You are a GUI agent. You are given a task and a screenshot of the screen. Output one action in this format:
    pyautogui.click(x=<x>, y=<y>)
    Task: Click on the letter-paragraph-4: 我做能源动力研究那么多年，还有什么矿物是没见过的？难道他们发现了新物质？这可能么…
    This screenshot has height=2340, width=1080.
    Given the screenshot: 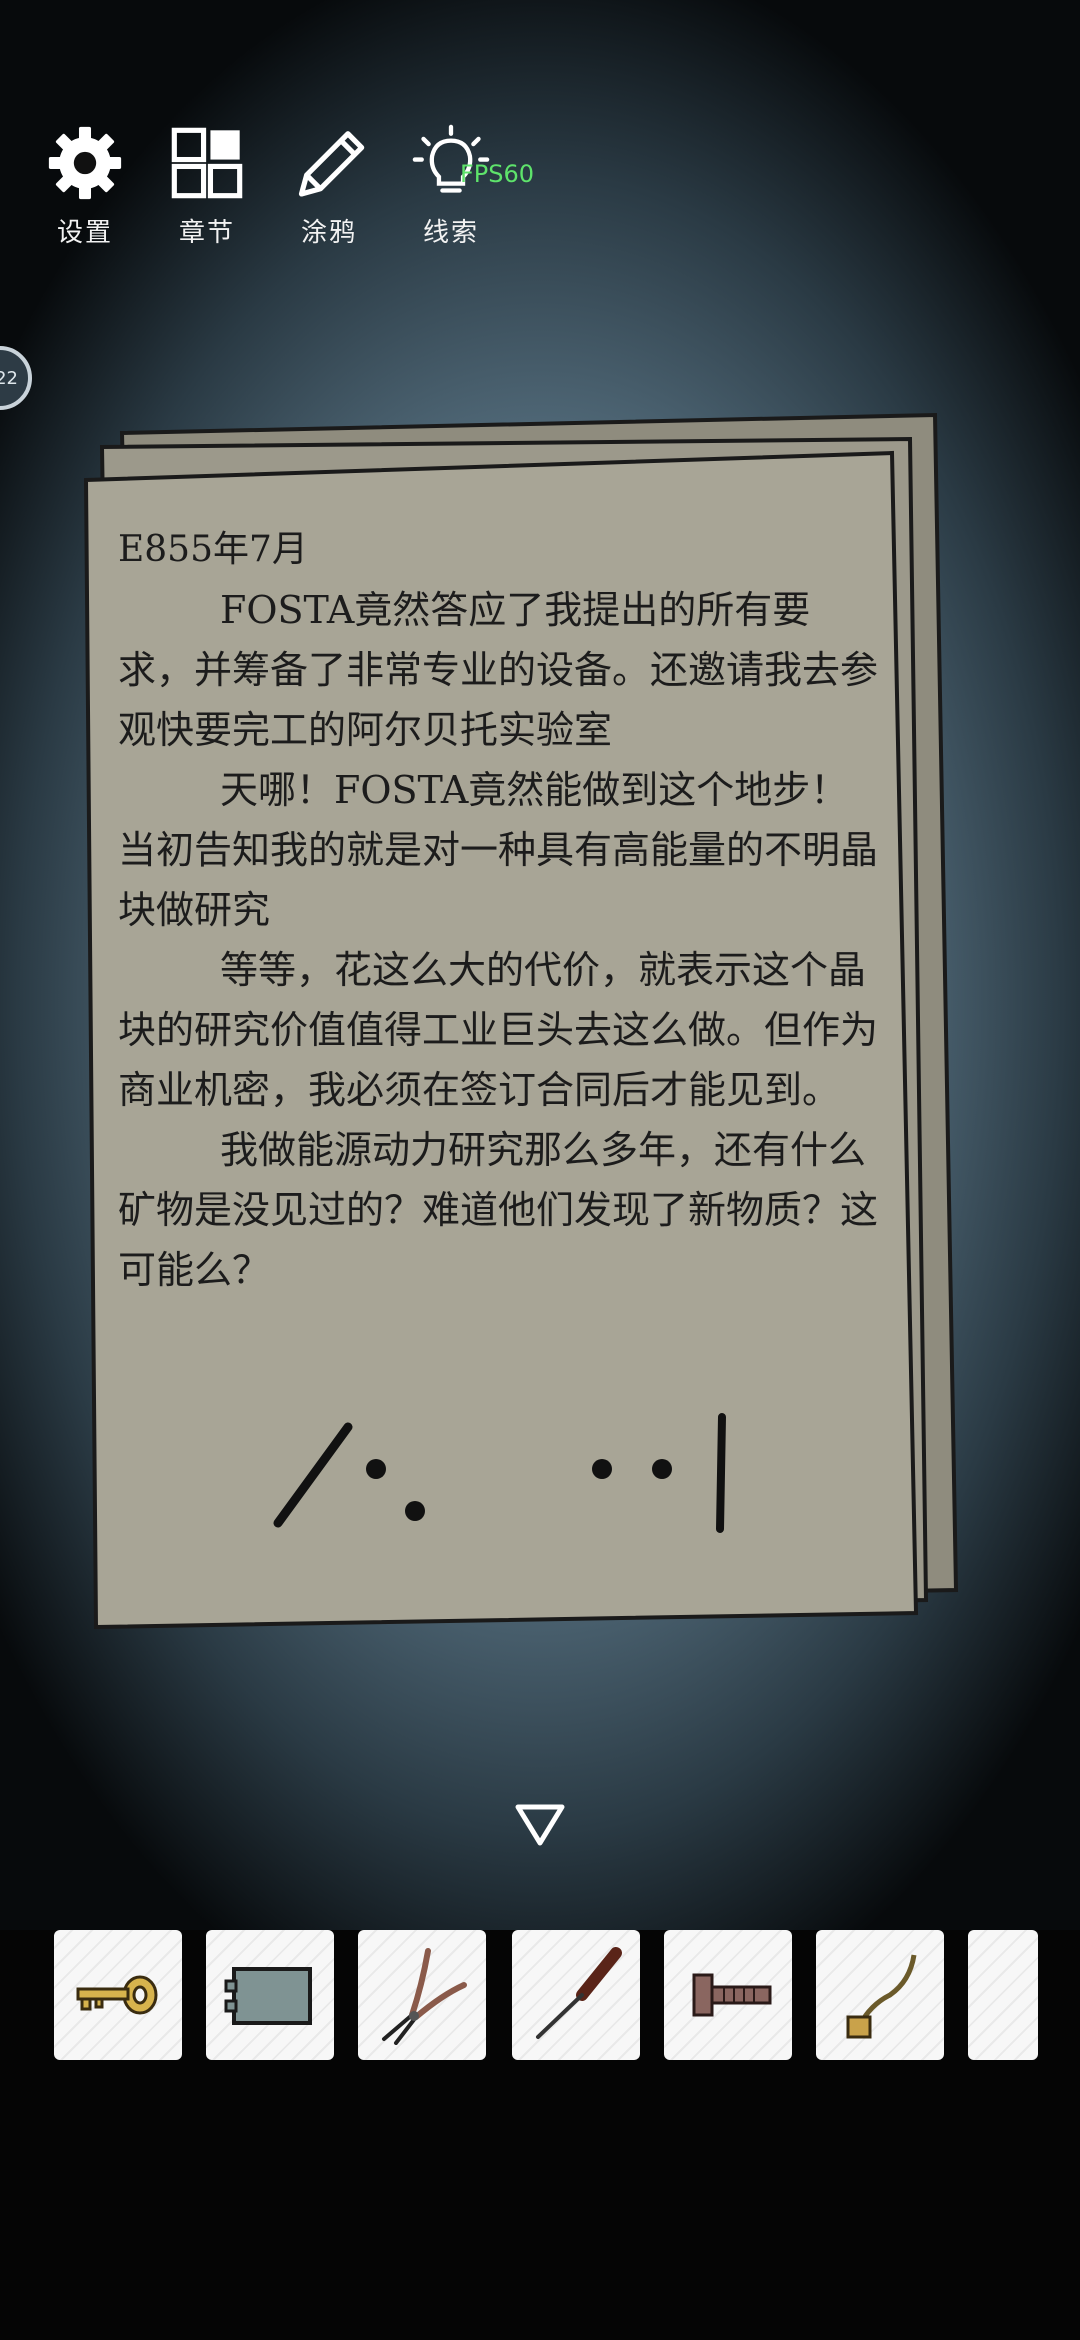 What is the action you would take?
    pyautogui.click(x=498, y=1210)
    